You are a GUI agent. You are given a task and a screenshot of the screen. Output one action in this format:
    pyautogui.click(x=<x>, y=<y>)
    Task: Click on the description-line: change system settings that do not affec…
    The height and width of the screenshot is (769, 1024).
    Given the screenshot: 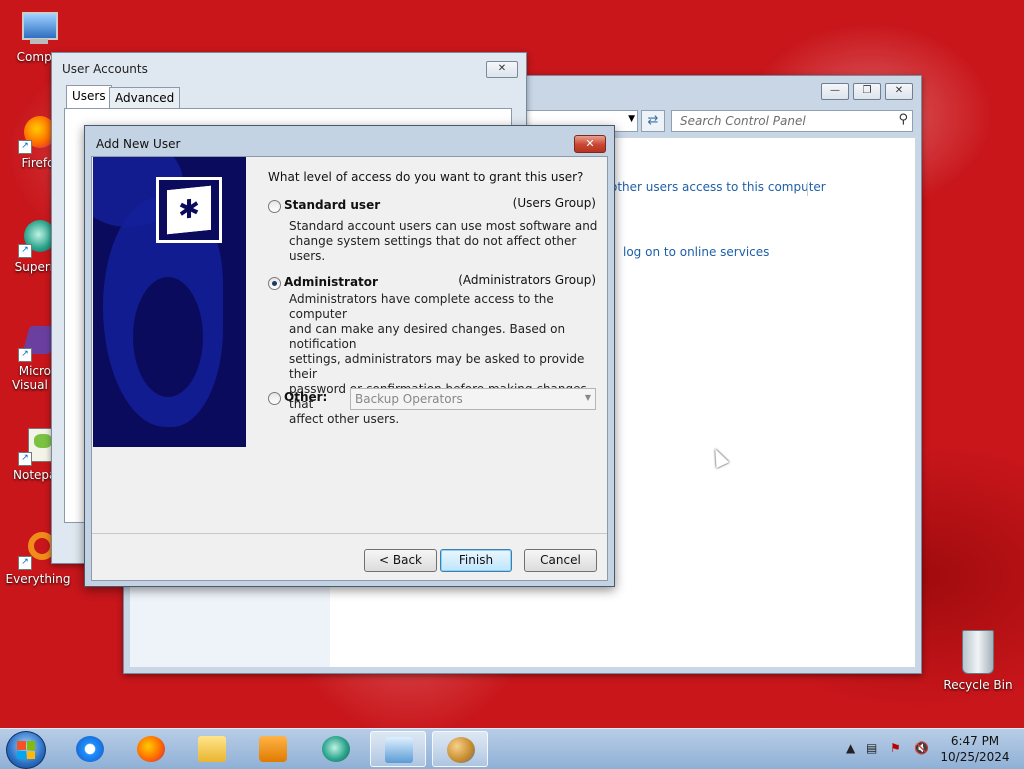 What is the action you would take?
    pyautogui.click(x=433, y=248)
    